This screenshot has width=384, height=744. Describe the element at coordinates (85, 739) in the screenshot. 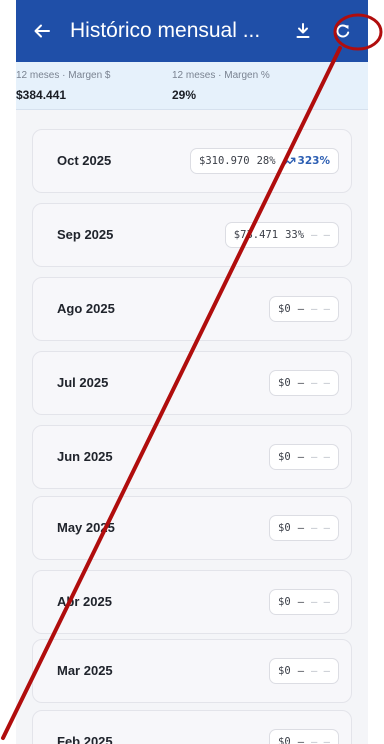

I see `month-label: Feb 2025` at that location.